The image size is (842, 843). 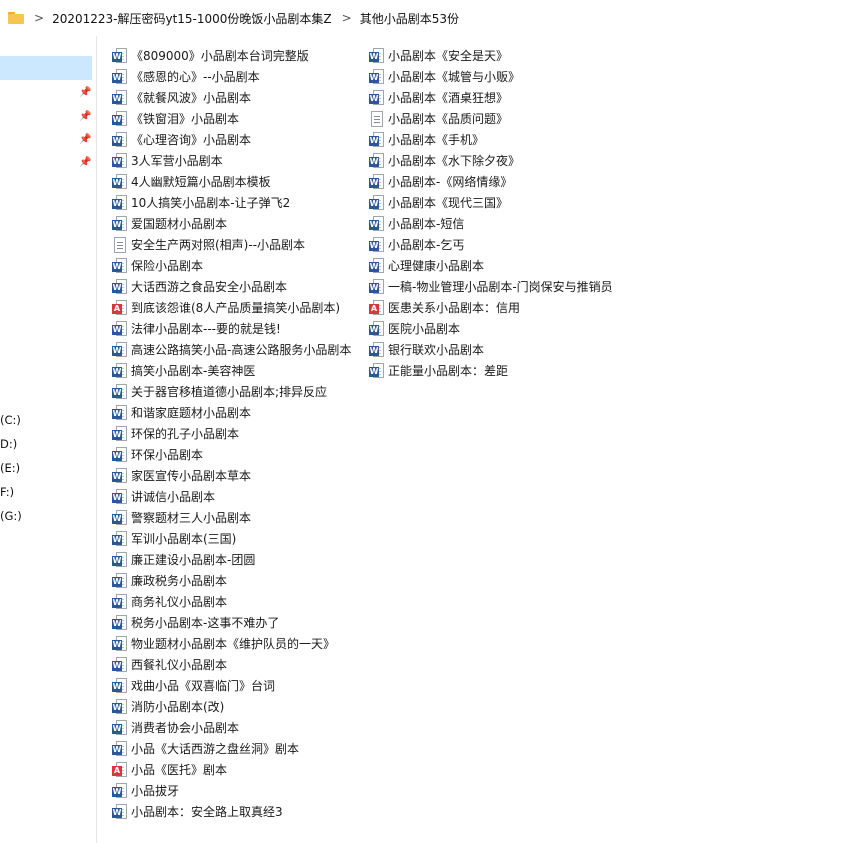 I want to click on file-name: 到底该怨谁(8人产品质量搞笑小品剧本), so click(x=235, y=308).